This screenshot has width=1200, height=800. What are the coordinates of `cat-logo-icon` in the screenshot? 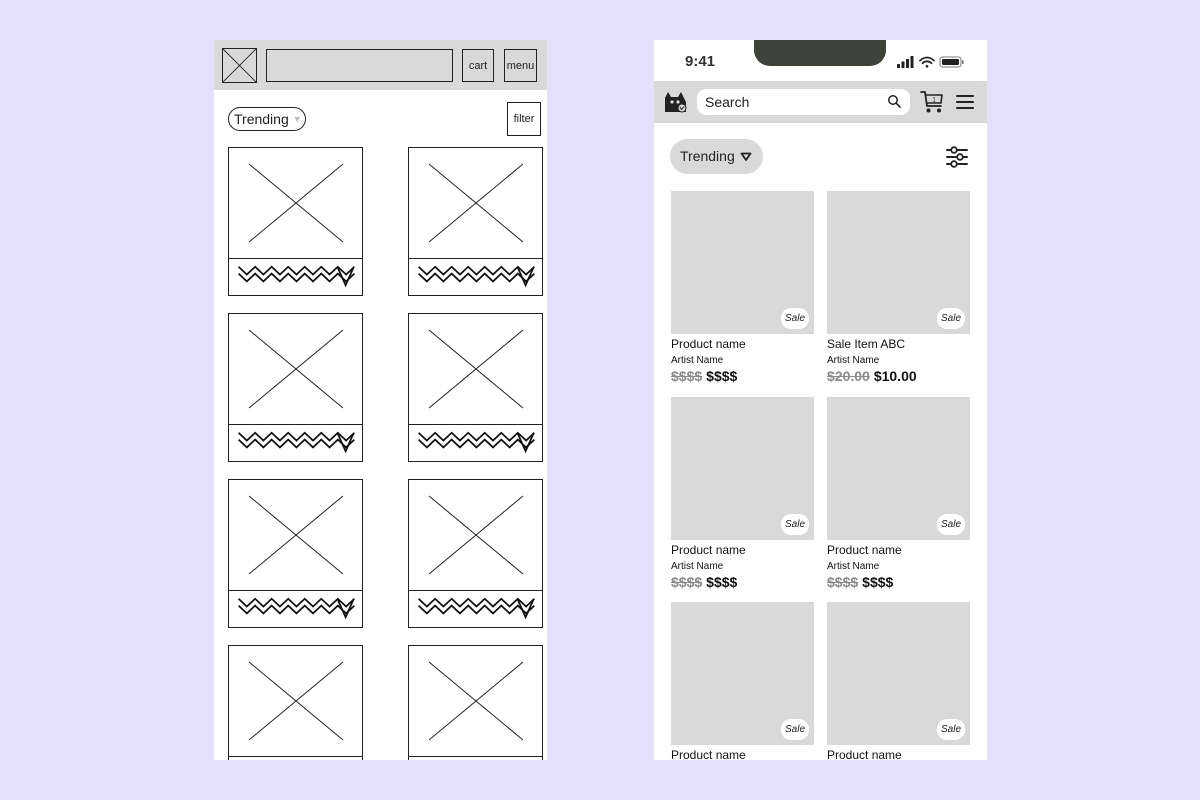 It's located at (675, 101).